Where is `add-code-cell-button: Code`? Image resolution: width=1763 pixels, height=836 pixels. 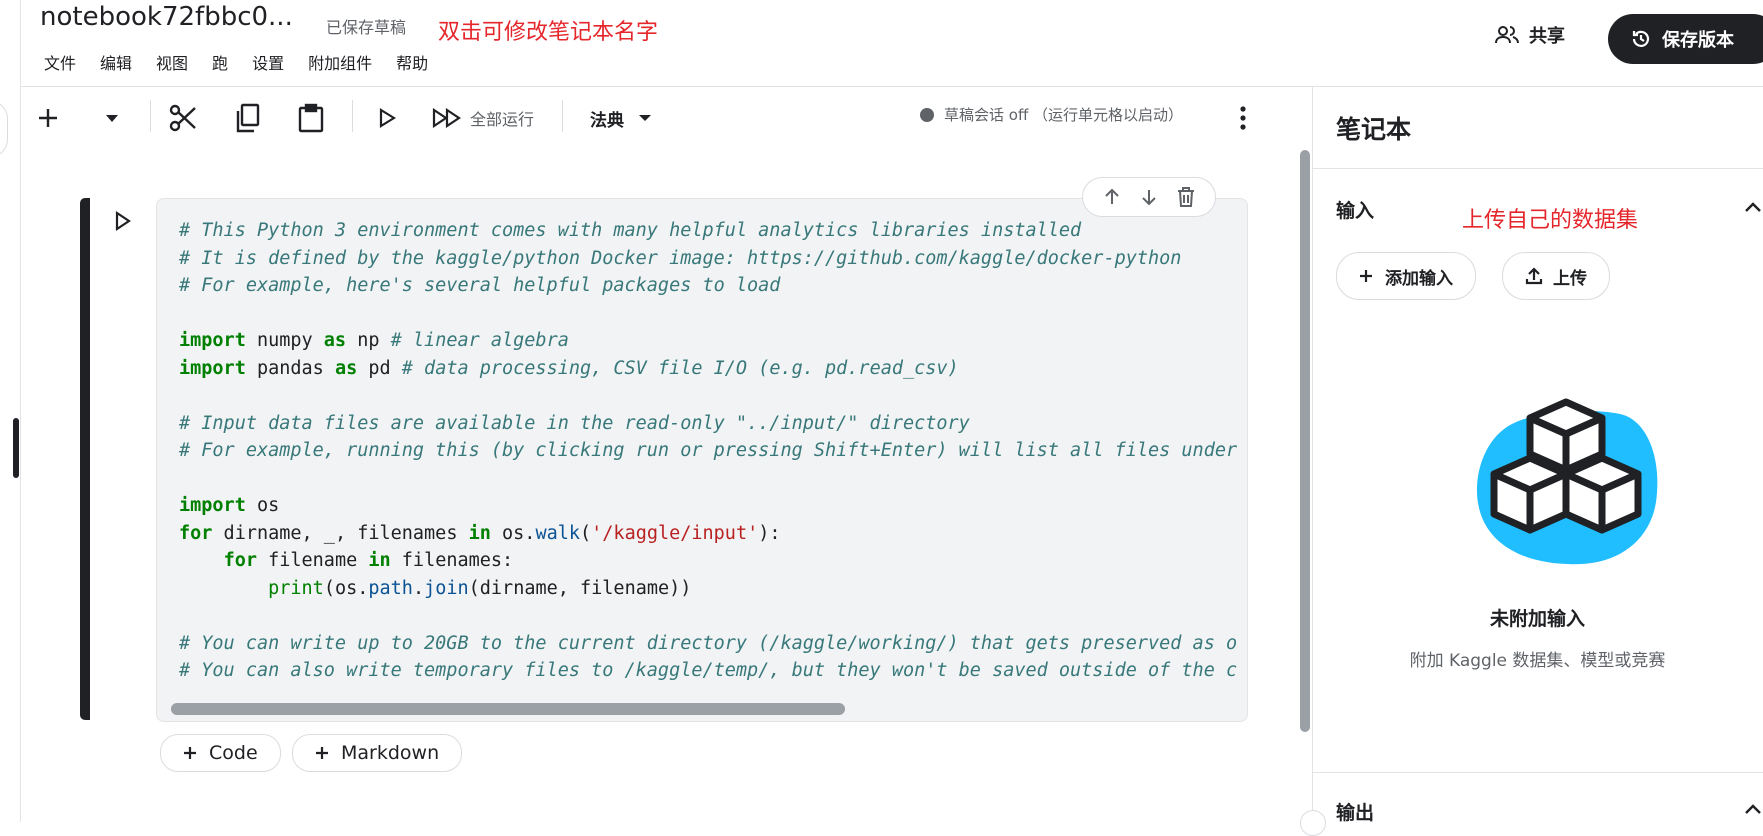
add-code-cell-button: Code is located at coordinates (220, 753).